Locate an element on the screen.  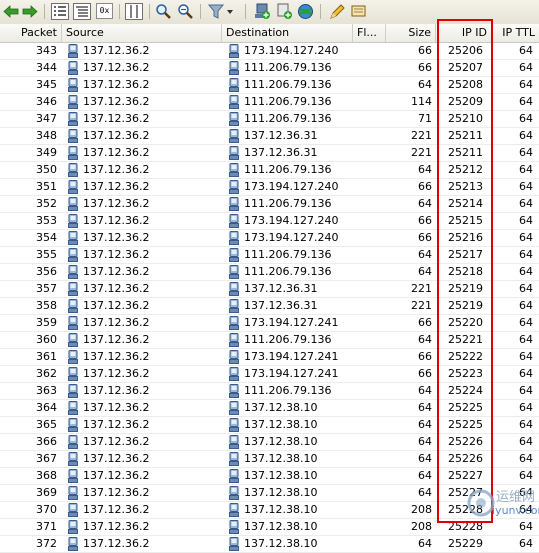
table-row: 356 137.12.36.2 111.206.79.136 64 25218 64 is located at coordinates (269, 272).